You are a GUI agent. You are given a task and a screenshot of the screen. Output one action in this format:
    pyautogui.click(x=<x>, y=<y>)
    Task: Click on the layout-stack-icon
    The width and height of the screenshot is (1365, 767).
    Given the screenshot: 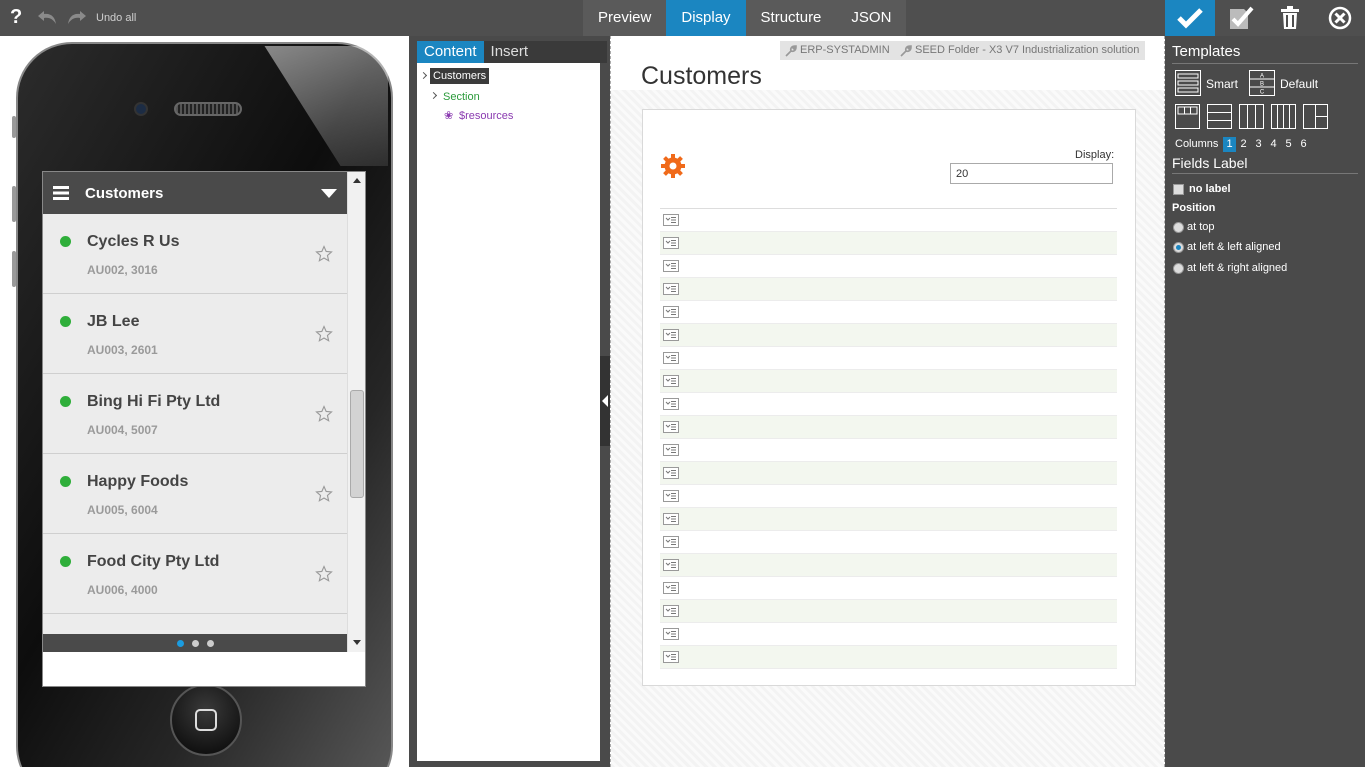 What is the action you would take?
    pyautogui.click(x=1219, y=116)
    